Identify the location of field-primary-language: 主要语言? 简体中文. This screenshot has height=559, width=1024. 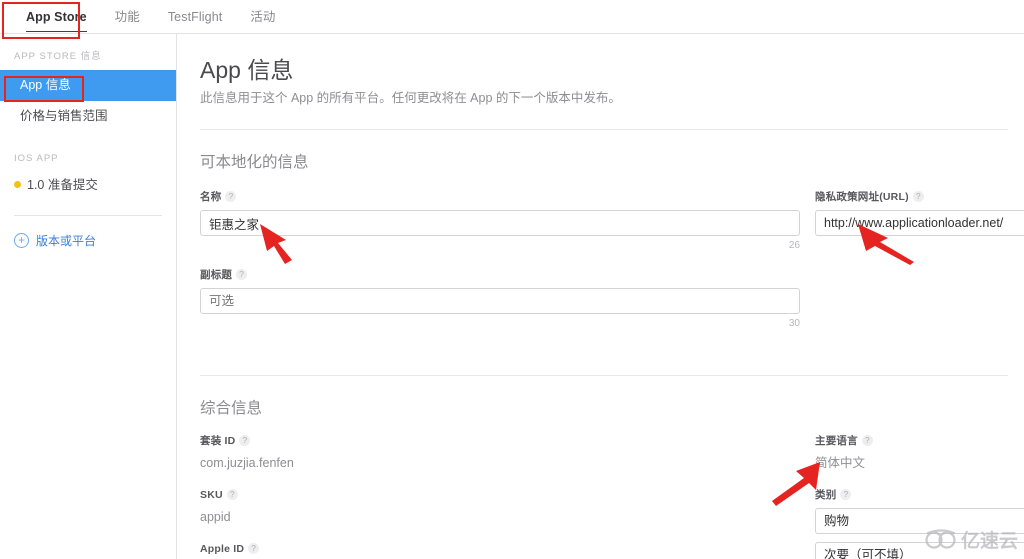
(919, 453).